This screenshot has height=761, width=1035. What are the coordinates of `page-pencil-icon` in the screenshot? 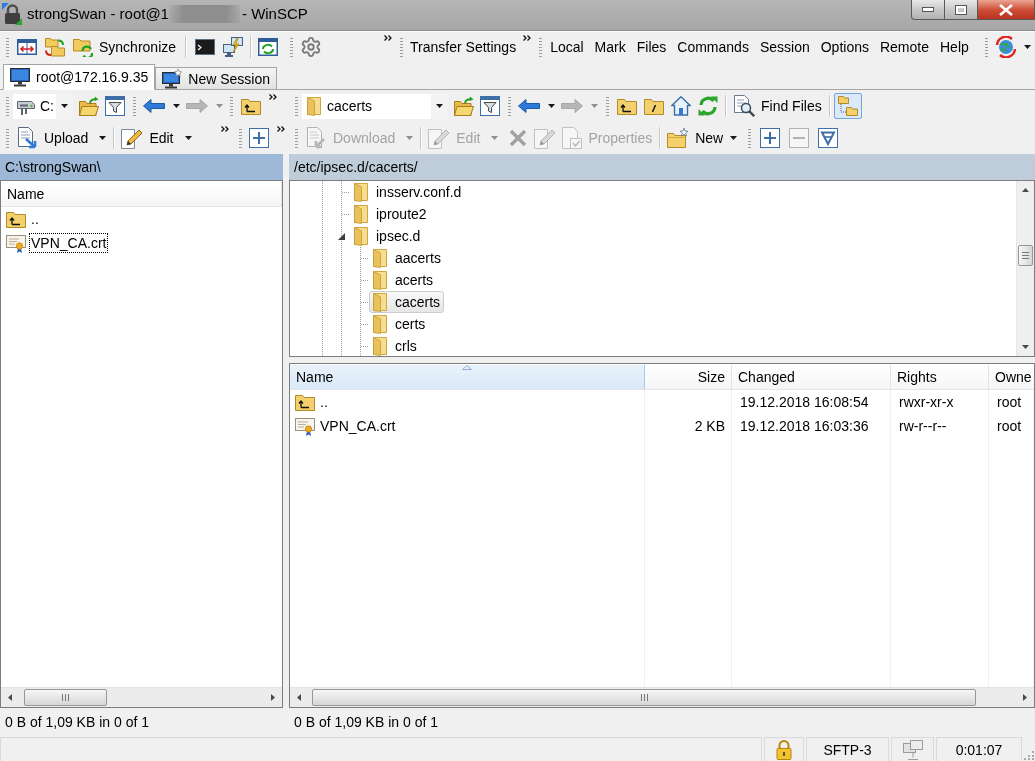 It's located at (439, 138).